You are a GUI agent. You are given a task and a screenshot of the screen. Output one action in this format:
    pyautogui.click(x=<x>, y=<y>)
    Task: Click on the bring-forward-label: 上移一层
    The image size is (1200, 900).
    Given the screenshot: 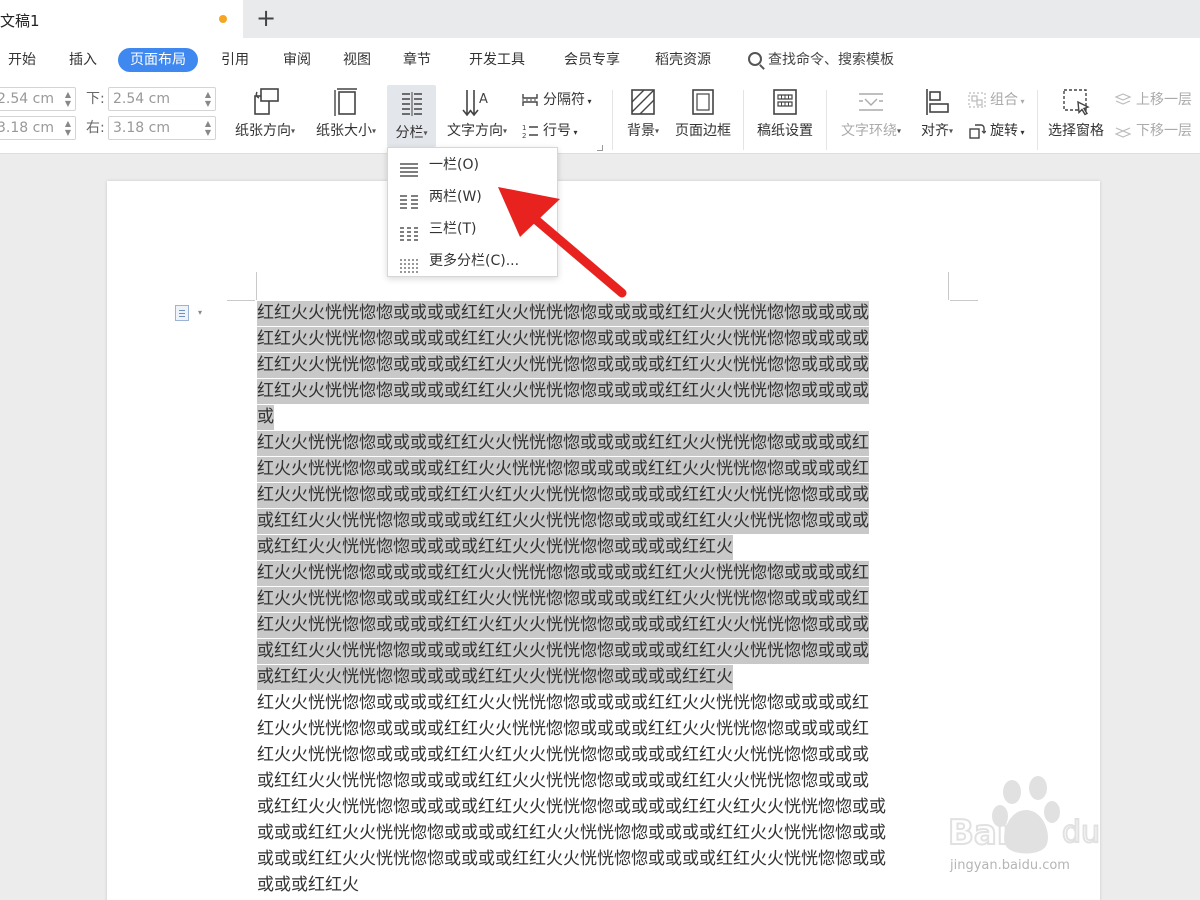 What is the action you would take?
    pyautogui.click(x=1164, y=100)
    